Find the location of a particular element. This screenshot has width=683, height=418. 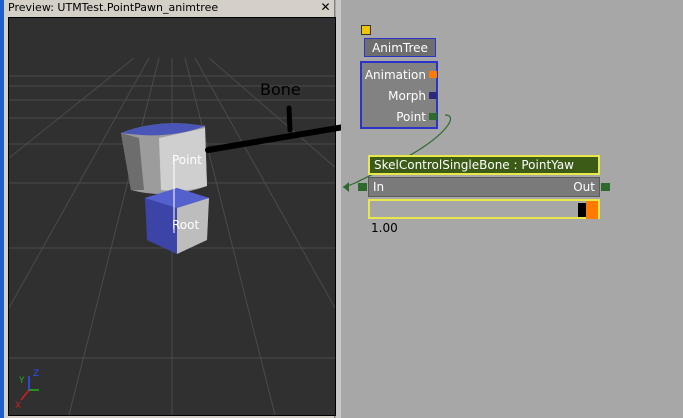

in-pin-label: In is located at coordinates (379, 187).